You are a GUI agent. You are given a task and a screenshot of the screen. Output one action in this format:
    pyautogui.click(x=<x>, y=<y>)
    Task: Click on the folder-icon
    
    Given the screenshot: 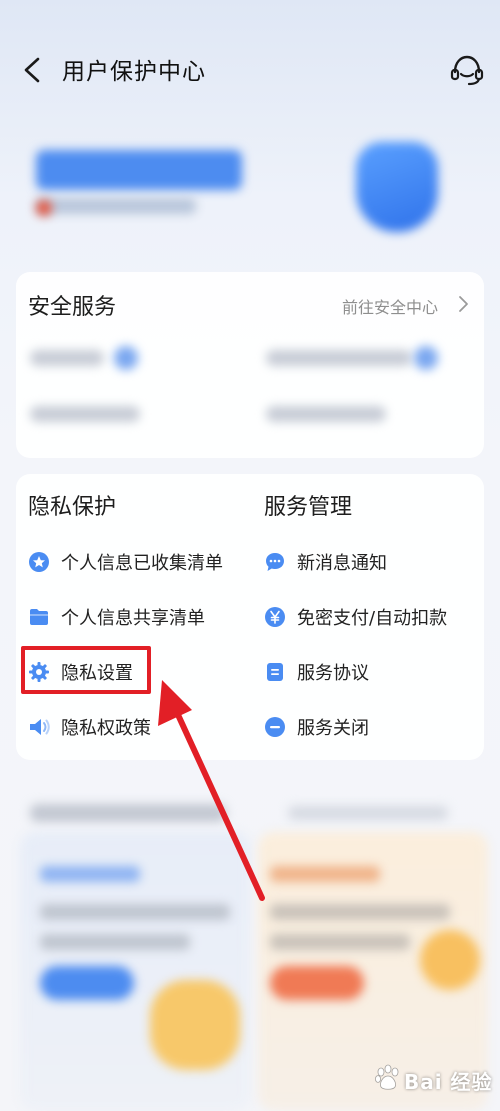 What is the action you would take?
    pyautogui.click(x=39, y=617)
    